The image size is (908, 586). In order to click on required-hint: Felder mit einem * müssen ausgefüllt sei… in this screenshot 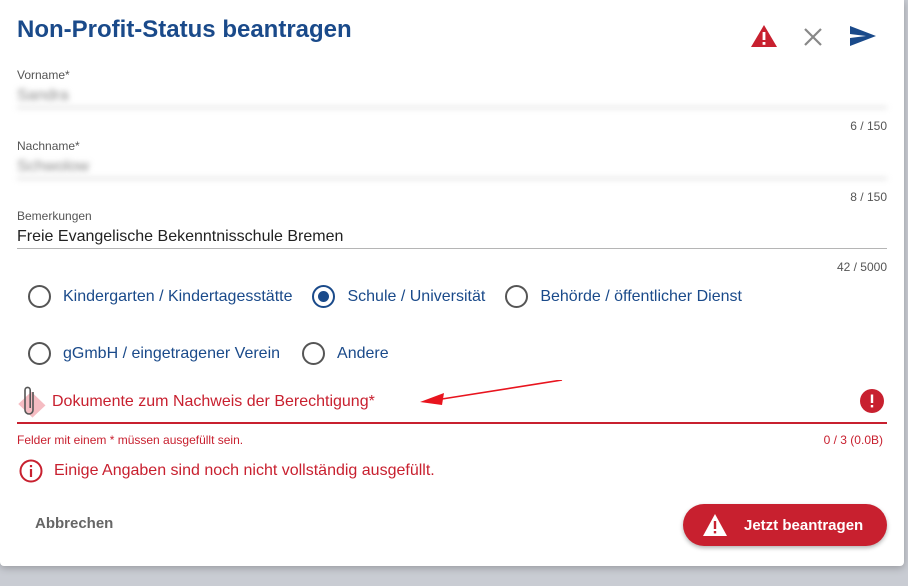, I will do `click(130, 440)`.